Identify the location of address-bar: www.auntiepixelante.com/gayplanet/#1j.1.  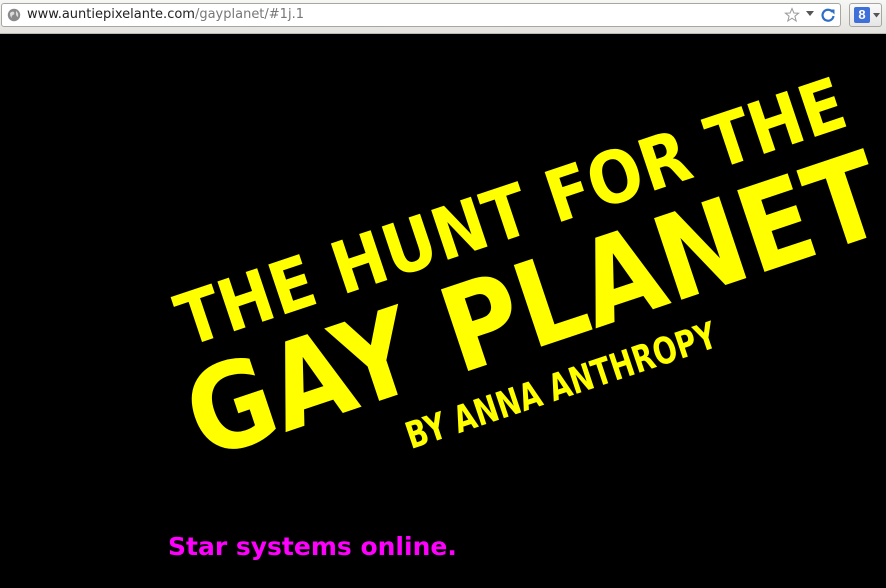
(421, 15).